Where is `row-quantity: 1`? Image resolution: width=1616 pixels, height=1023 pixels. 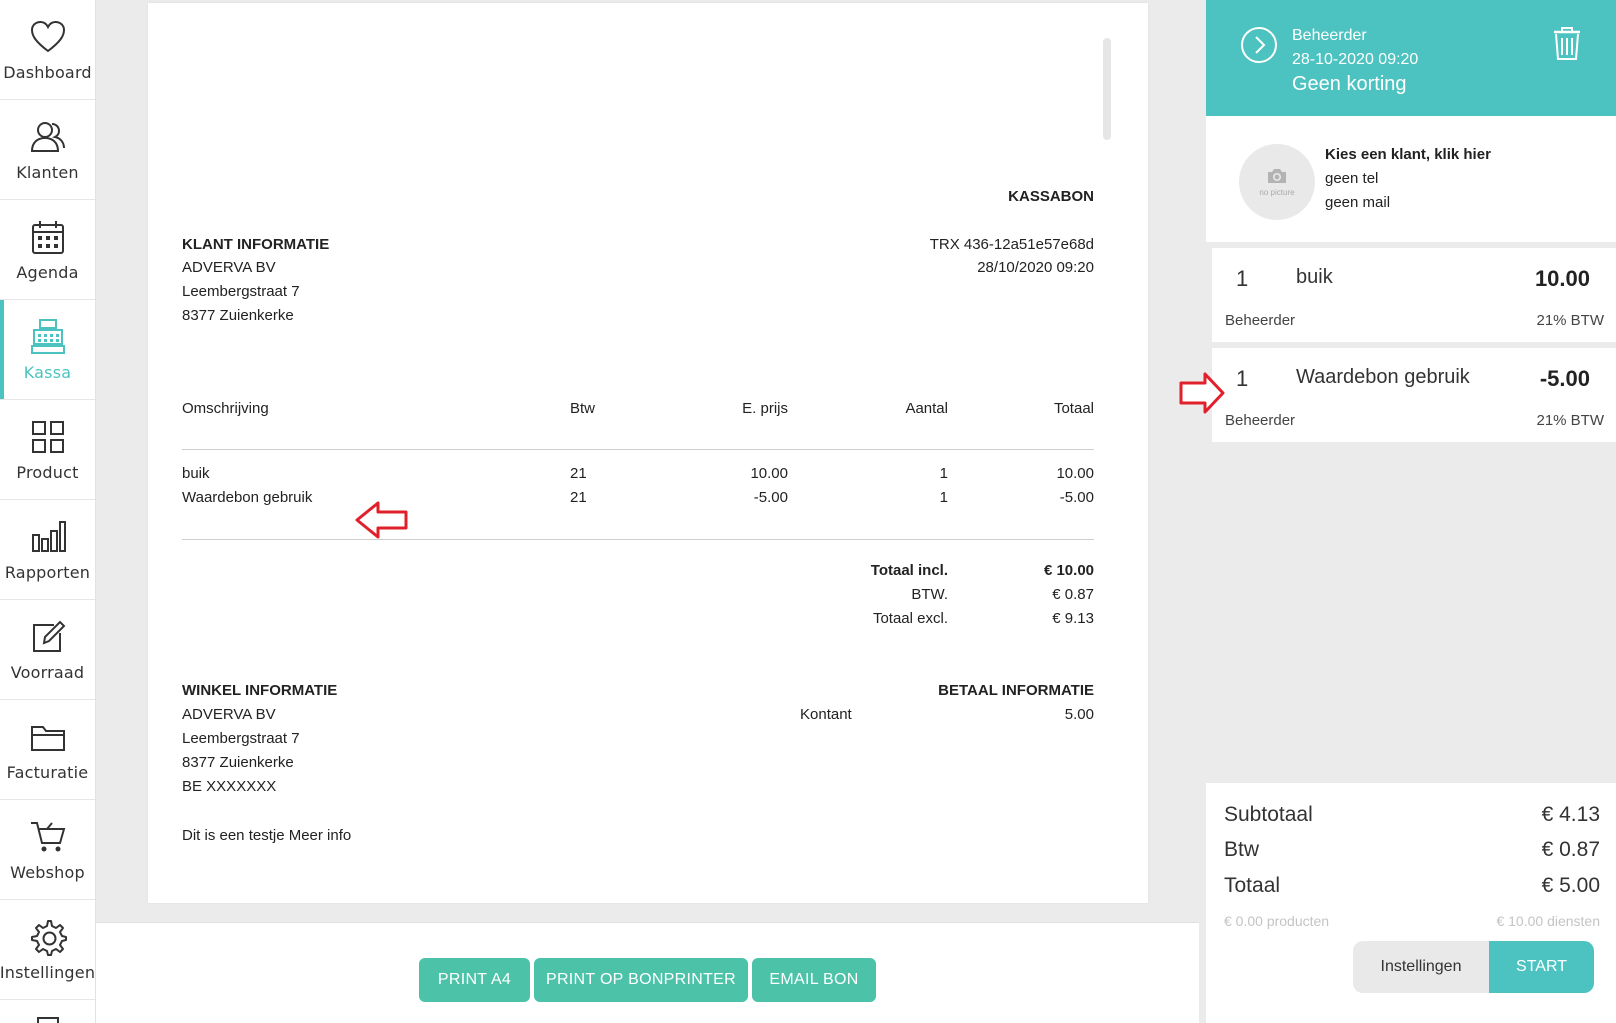 row-quantity: 1 is located at coordinates (943, 497).